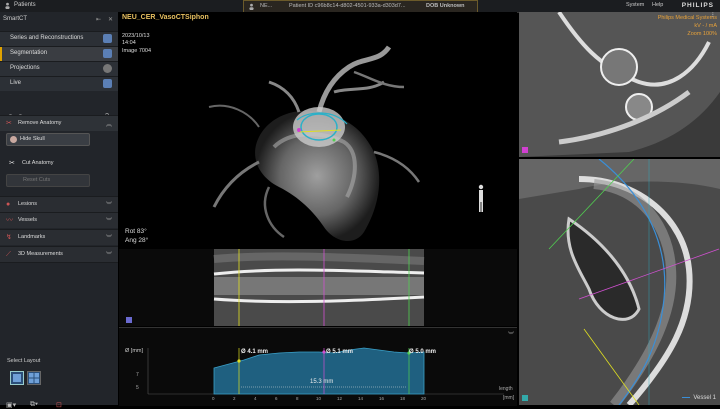  What do you see at coordinates (32, 237) in the screenshot?
I see `section-label: Landmarks` at bounding box center [32, 237].